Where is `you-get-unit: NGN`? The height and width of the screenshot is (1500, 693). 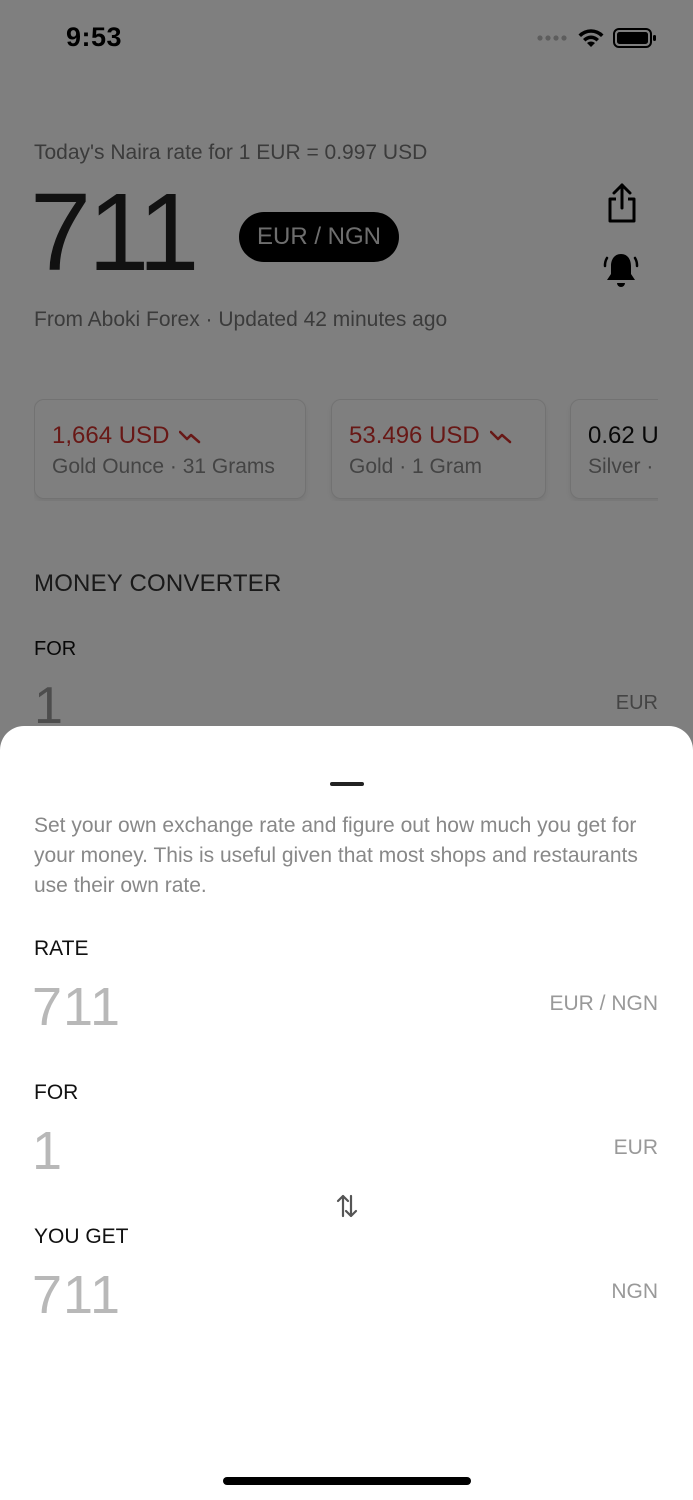
you-get-unit: NGN is located at coordinates (634, 1291).